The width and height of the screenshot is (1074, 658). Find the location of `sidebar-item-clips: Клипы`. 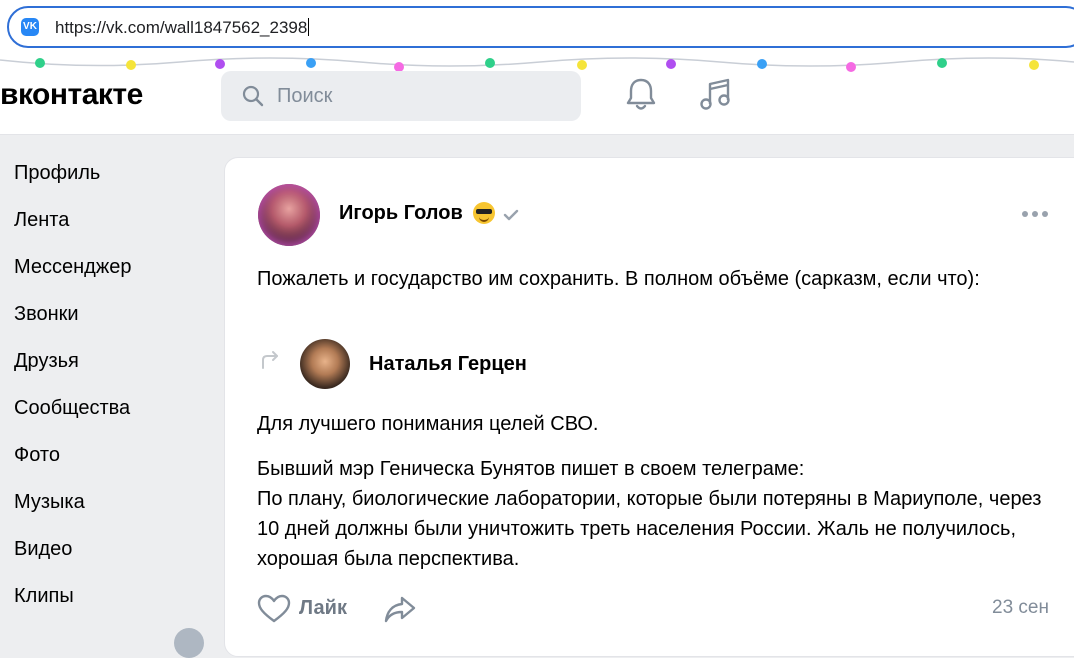

sidebar-item-clips: Клипы is located at coordinates (105, 596).